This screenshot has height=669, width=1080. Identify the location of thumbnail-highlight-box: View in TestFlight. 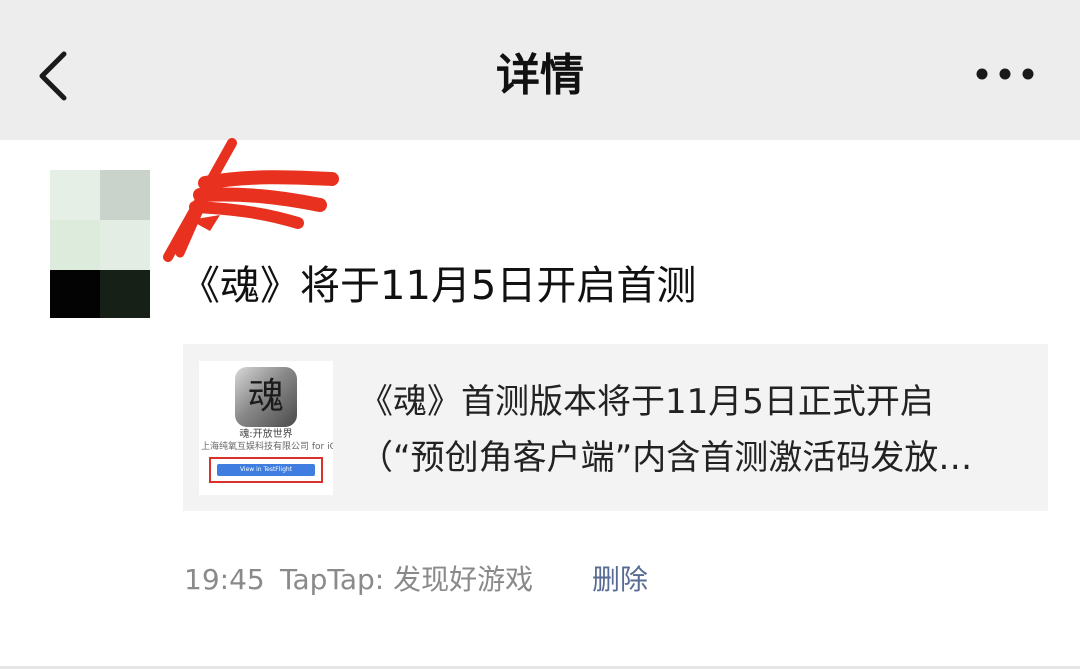
(266, 470).